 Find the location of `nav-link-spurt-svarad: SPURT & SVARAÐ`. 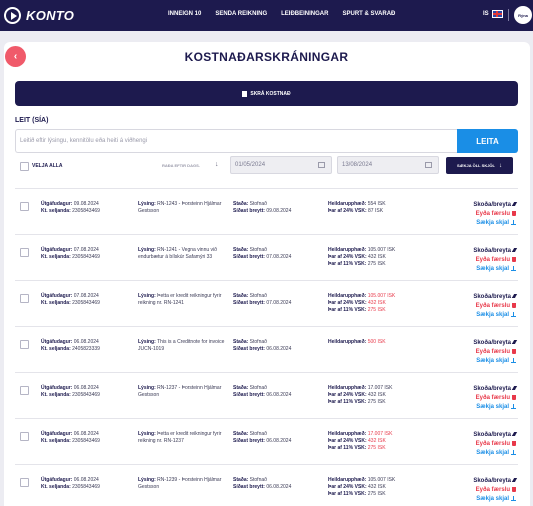

nav-link-spurt-svarad: SPURT & SVARAÐ is located at coordinates (368, 14).